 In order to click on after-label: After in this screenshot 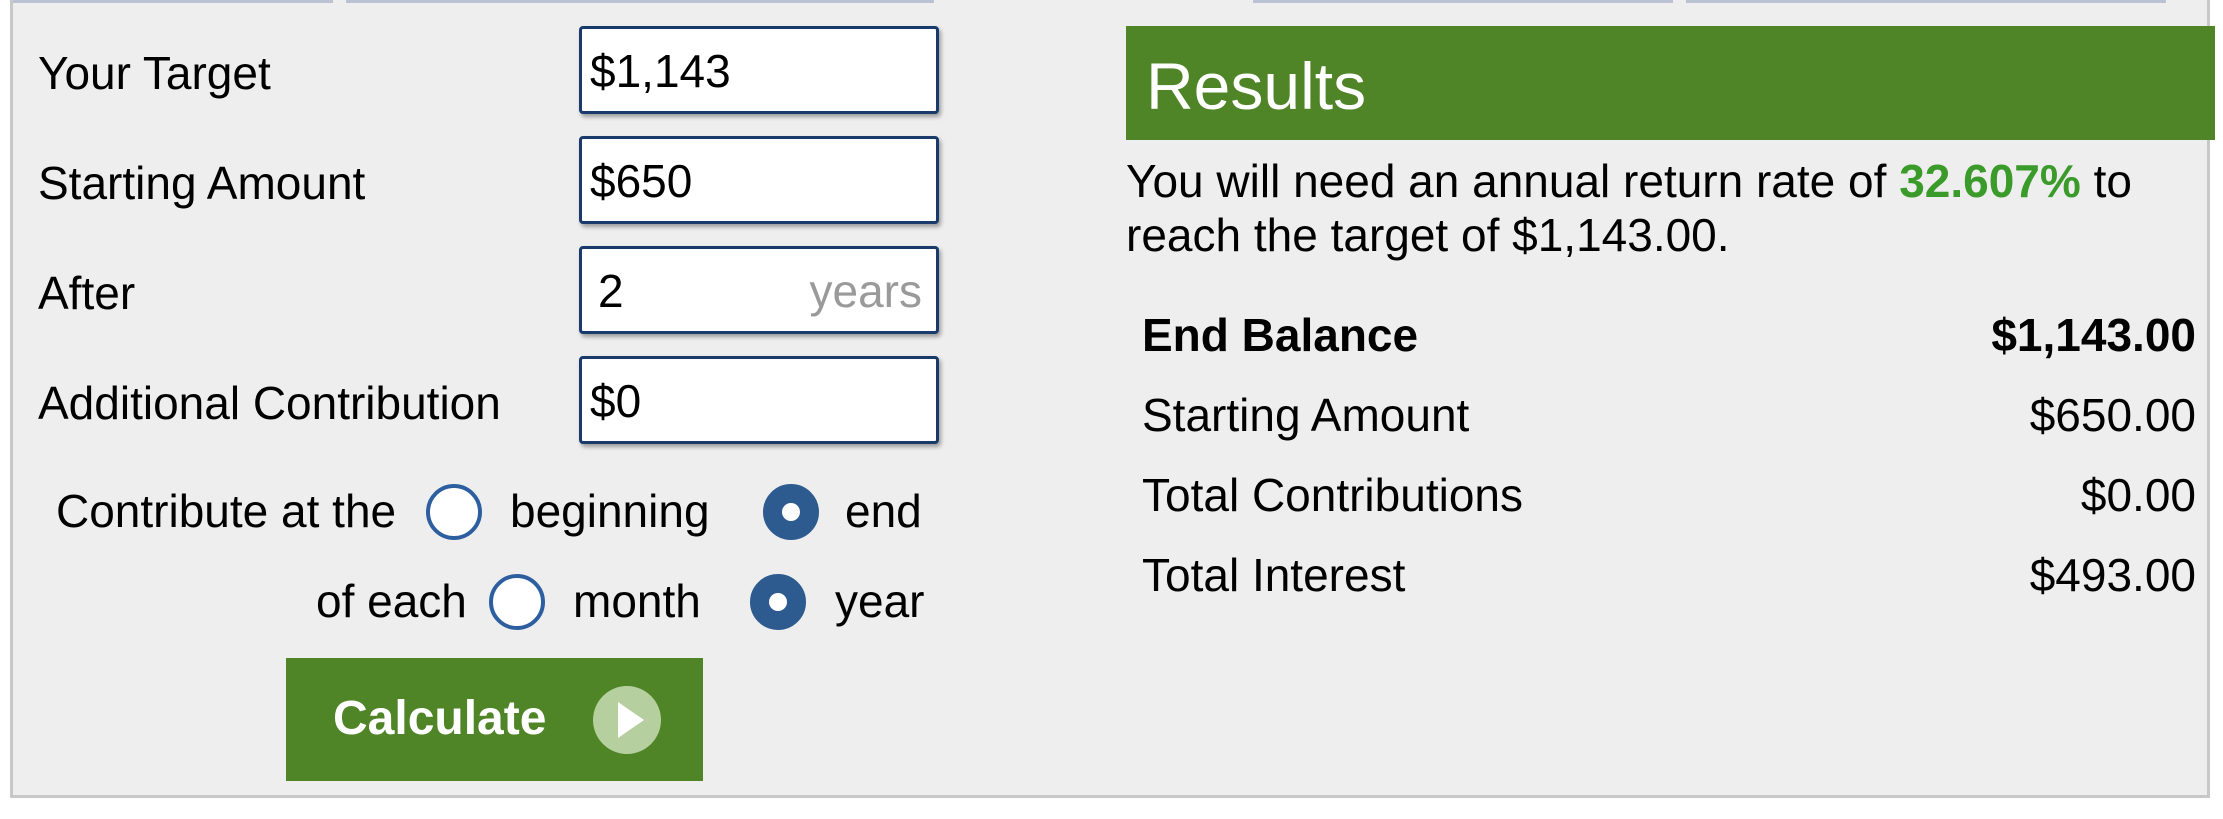, I will do `click(87, 293)`.